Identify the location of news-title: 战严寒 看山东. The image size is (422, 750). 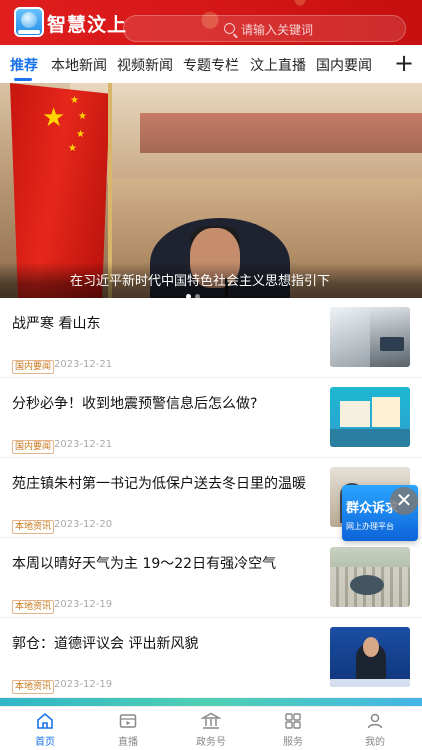
(56, 324).